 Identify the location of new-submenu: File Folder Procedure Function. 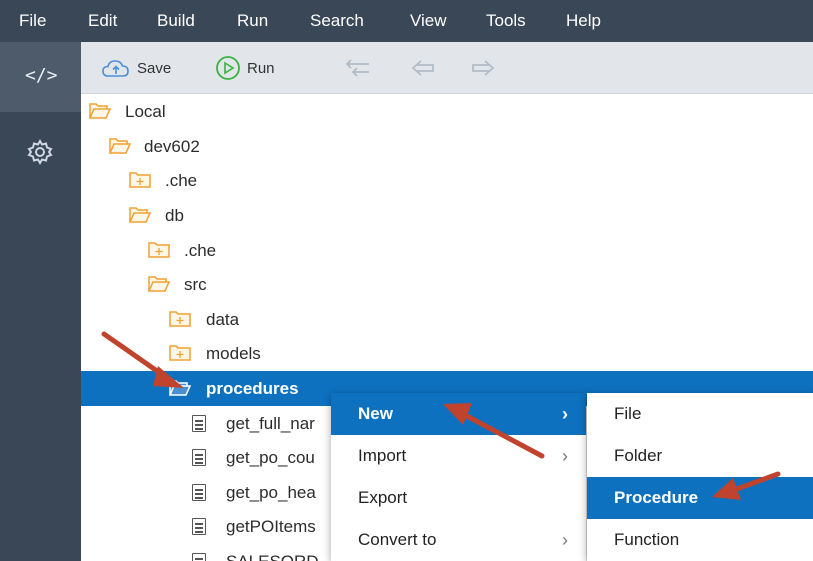
(700, 477).